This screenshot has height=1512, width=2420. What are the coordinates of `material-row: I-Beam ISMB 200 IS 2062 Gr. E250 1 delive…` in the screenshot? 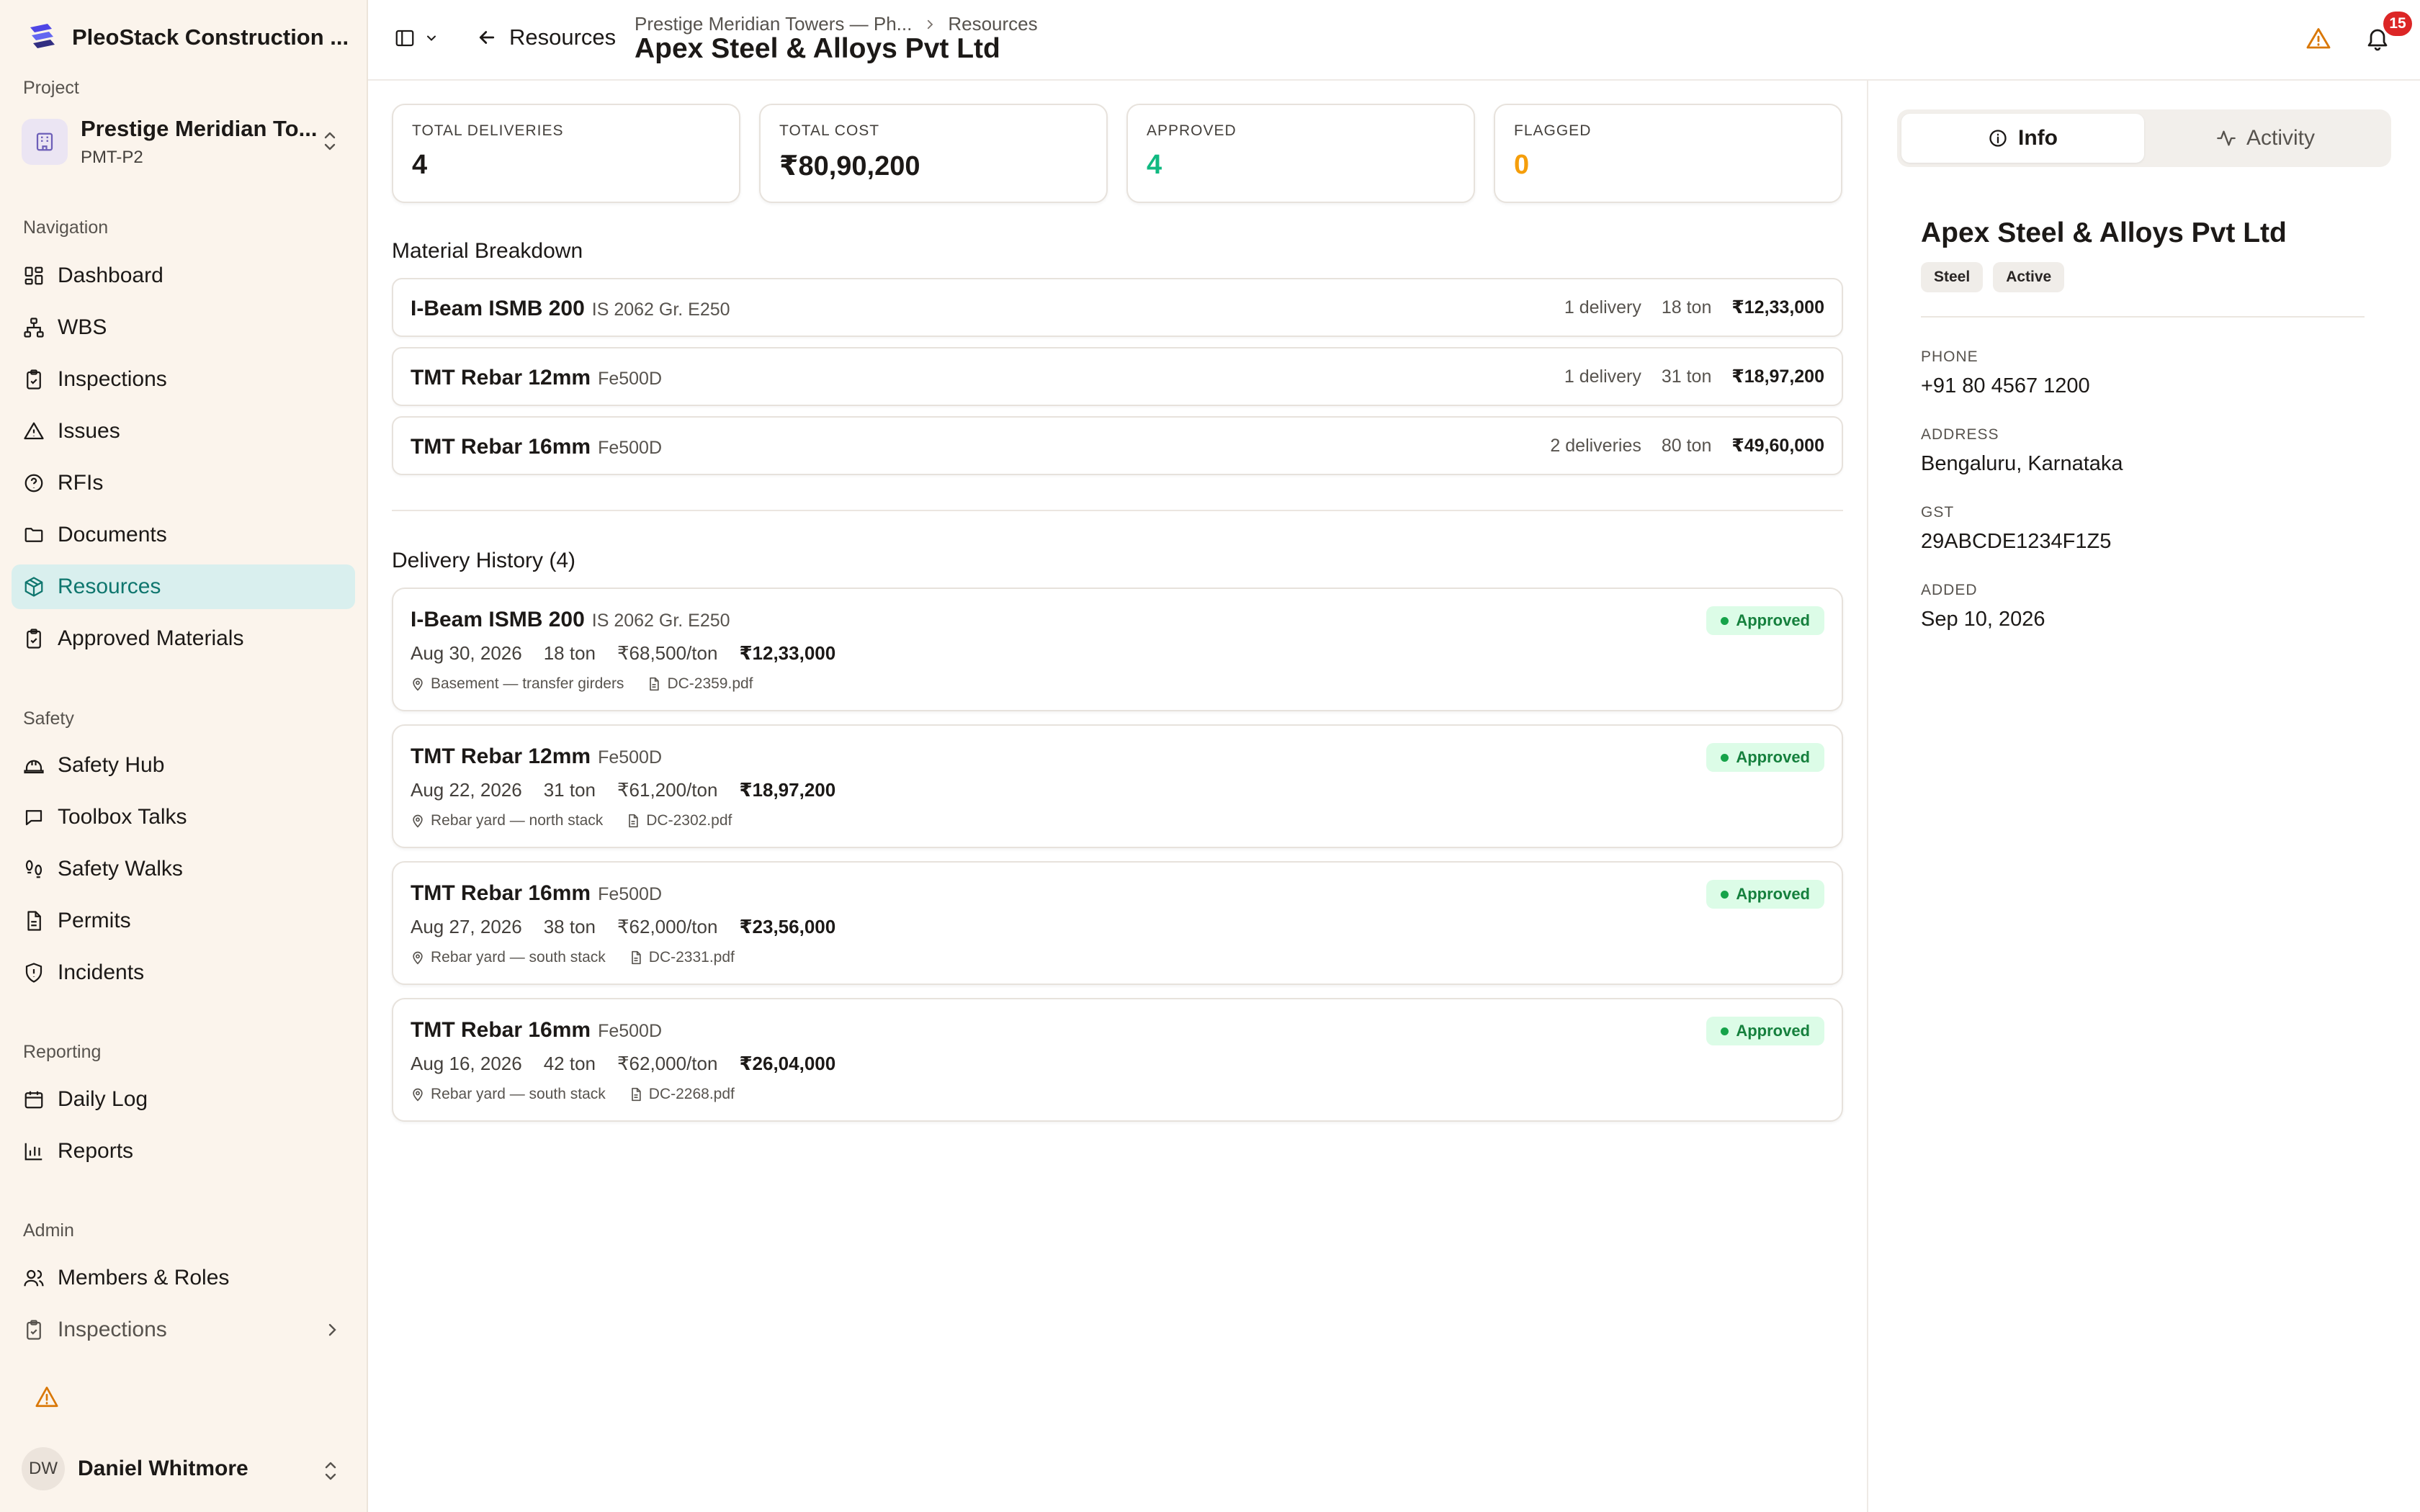 It's located at (1117, 307).